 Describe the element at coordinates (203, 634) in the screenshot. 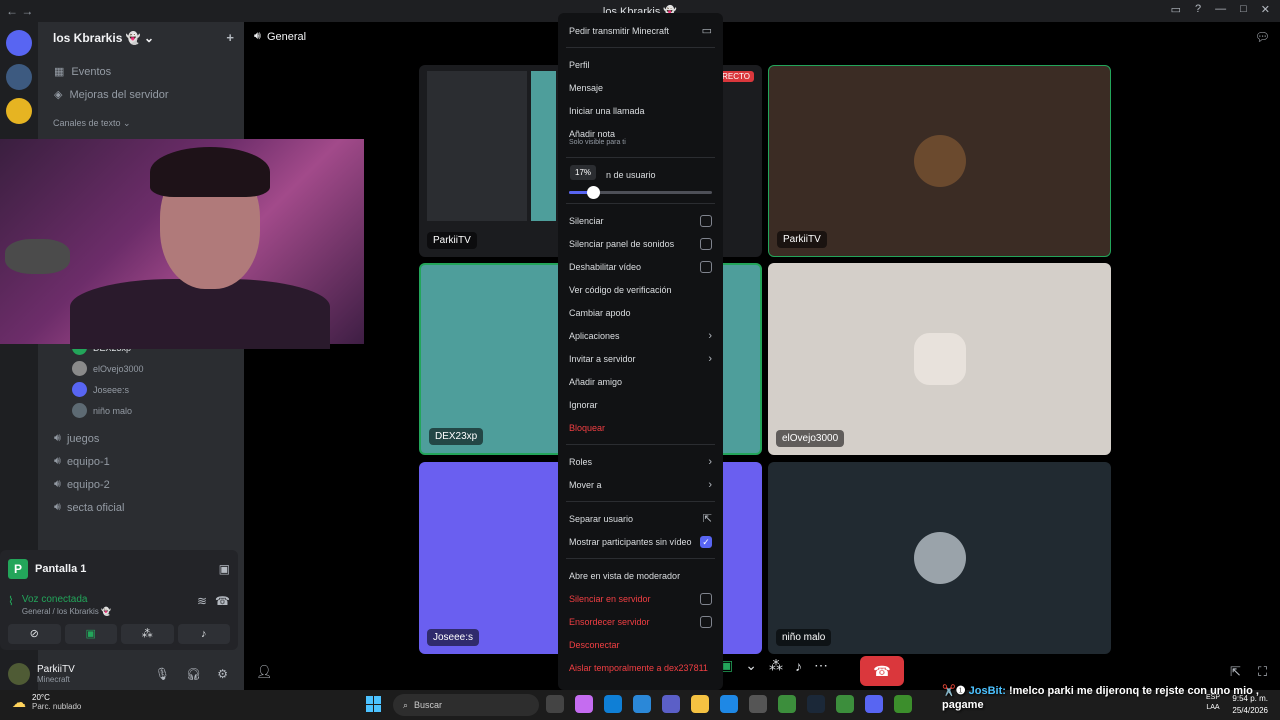

I see `soundboard-button: ♪` at that location.